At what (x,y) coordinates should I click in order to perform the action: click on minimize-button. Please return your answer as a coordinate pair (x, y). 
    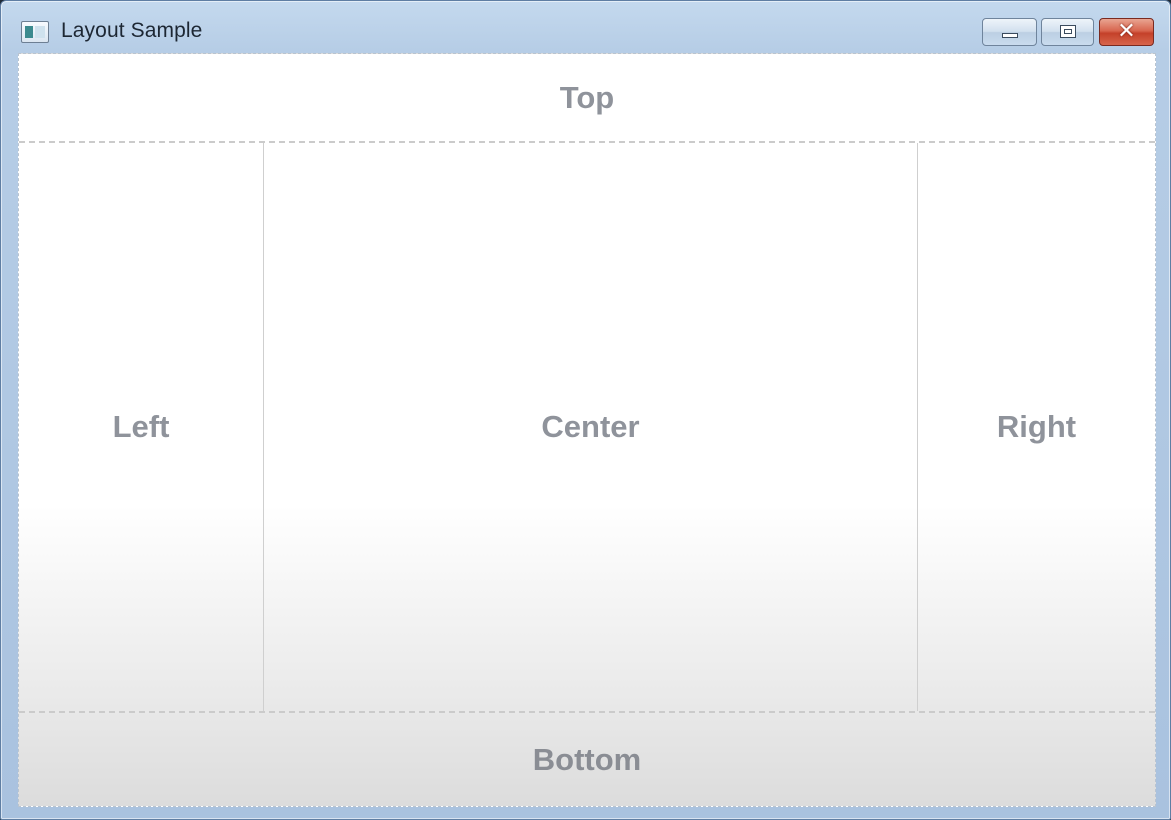
    Looking at the image, I should click on (1009, 32).